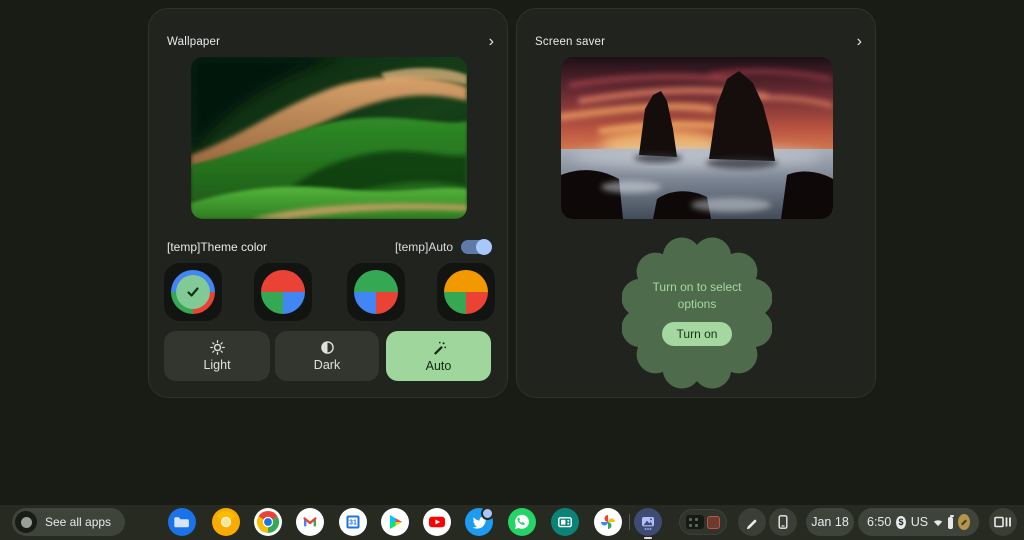 This screenshot has height=540, width=1024. I want to click on phone-icon, so click(783, 522).